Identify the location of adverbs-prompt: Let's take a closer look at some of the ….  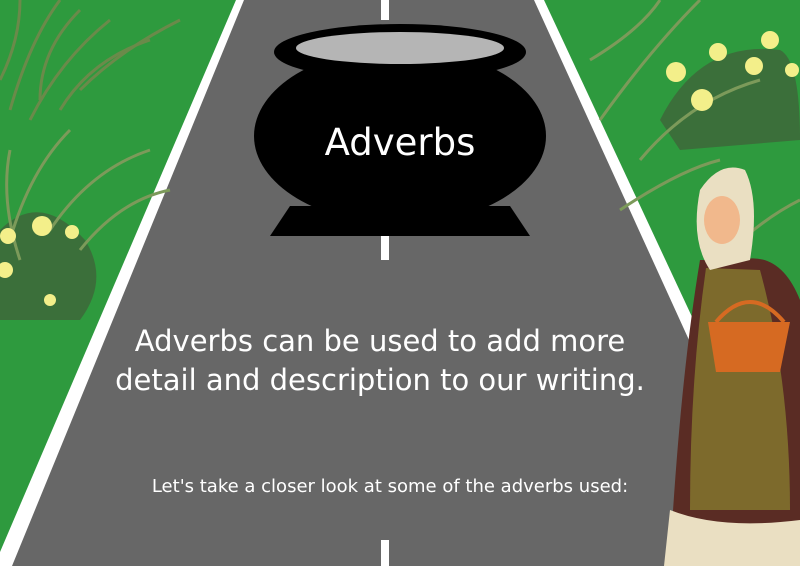
(390, 486).